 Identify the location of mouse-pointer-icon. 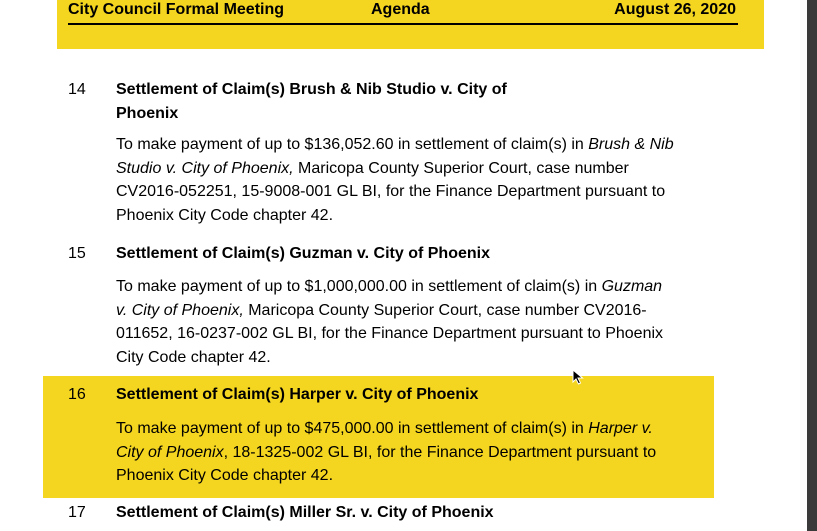
(578, 377).